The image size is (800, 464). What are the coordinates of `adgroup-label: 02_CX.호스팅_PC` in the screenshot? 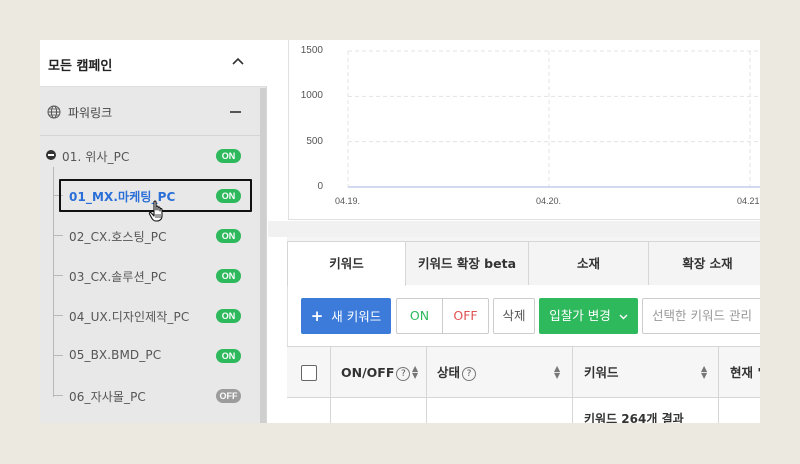 It's located at (118, 237).